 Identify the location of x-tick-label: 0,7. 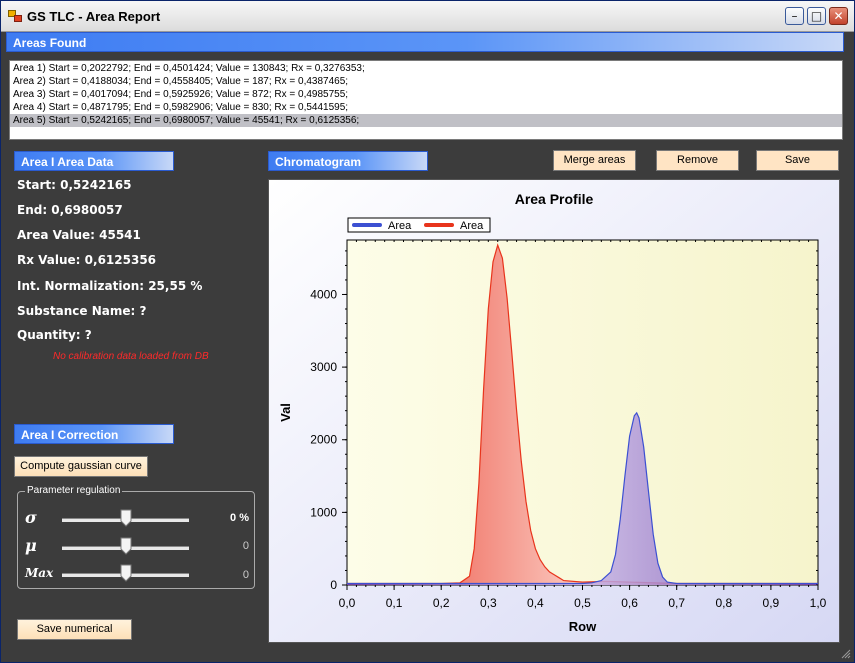
(676, 603).